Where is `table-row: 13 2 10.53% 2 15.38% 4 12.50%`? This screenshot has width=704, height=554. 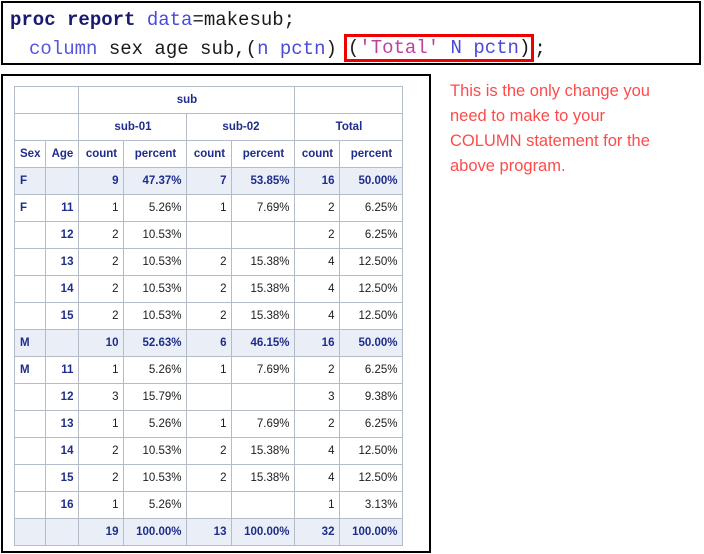
table-row: 13 2 10.53% 2 15.38% 4 12.50% is located at coordinates (208, 262).